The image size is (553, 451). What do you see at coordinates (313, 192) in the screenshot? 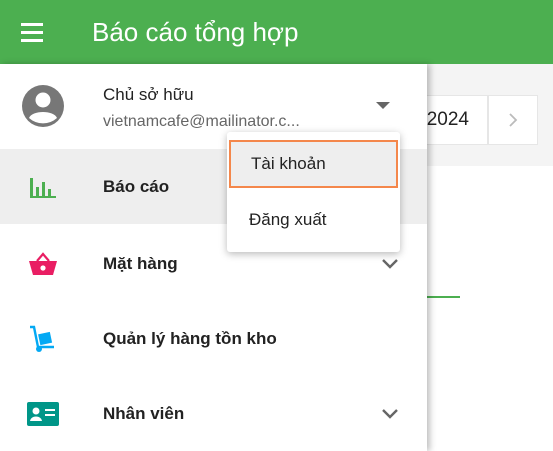
I see `account-menu: Tài khoản Đăng xuất` at bounding box center [313, 192].